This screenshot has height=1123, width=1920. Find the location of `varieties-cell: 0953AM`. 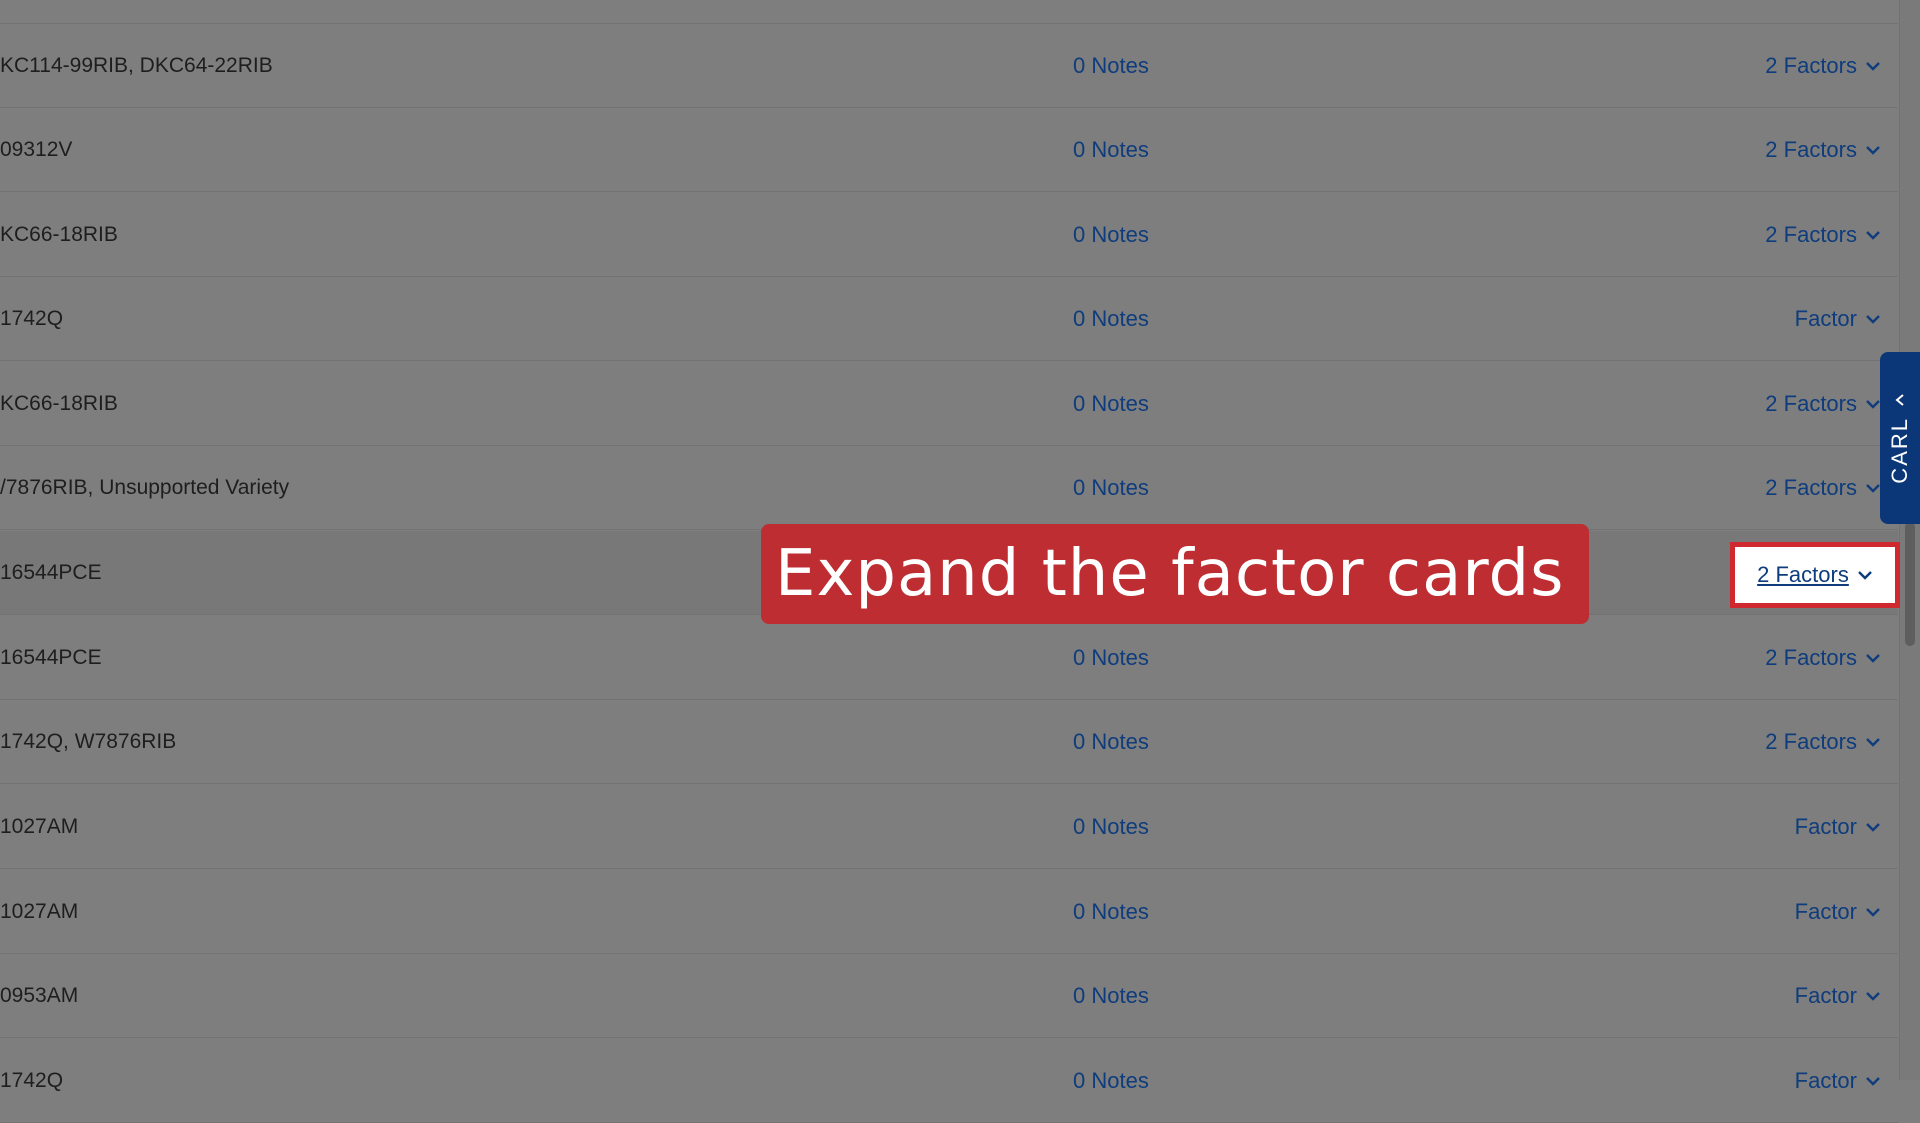

varieties-cell: 0953AM is located at coordinates (39, 995).